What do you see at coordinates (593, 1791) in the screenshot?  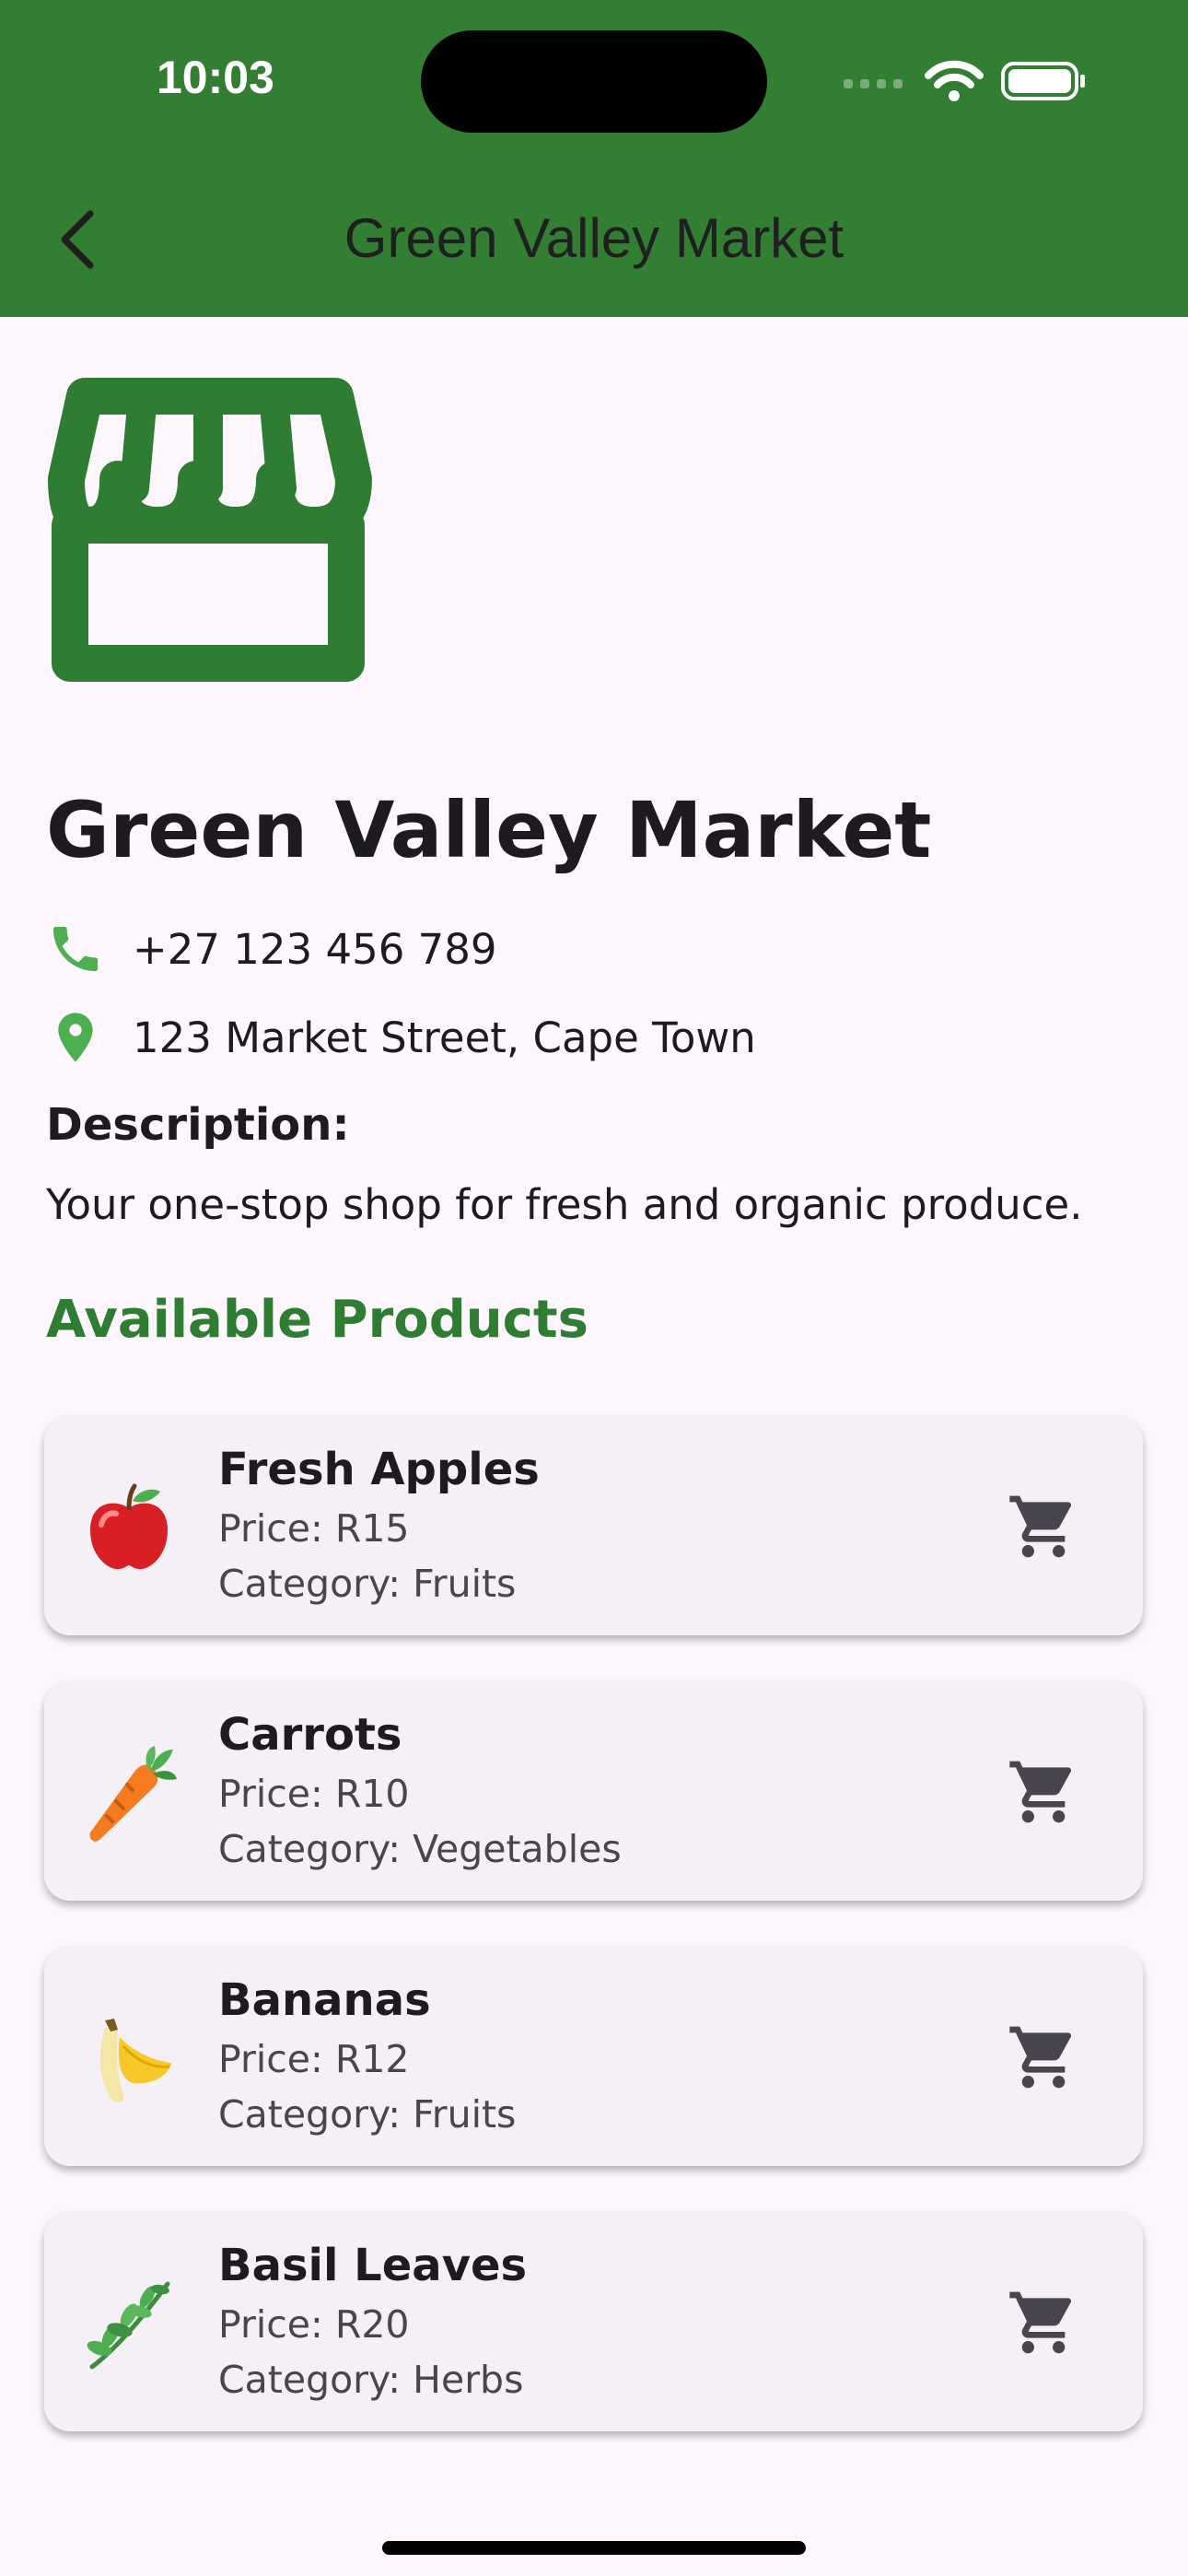 I see `product-card: Carrots Price: R10 Category: Vegetables` at bounding box center [593, 1791].